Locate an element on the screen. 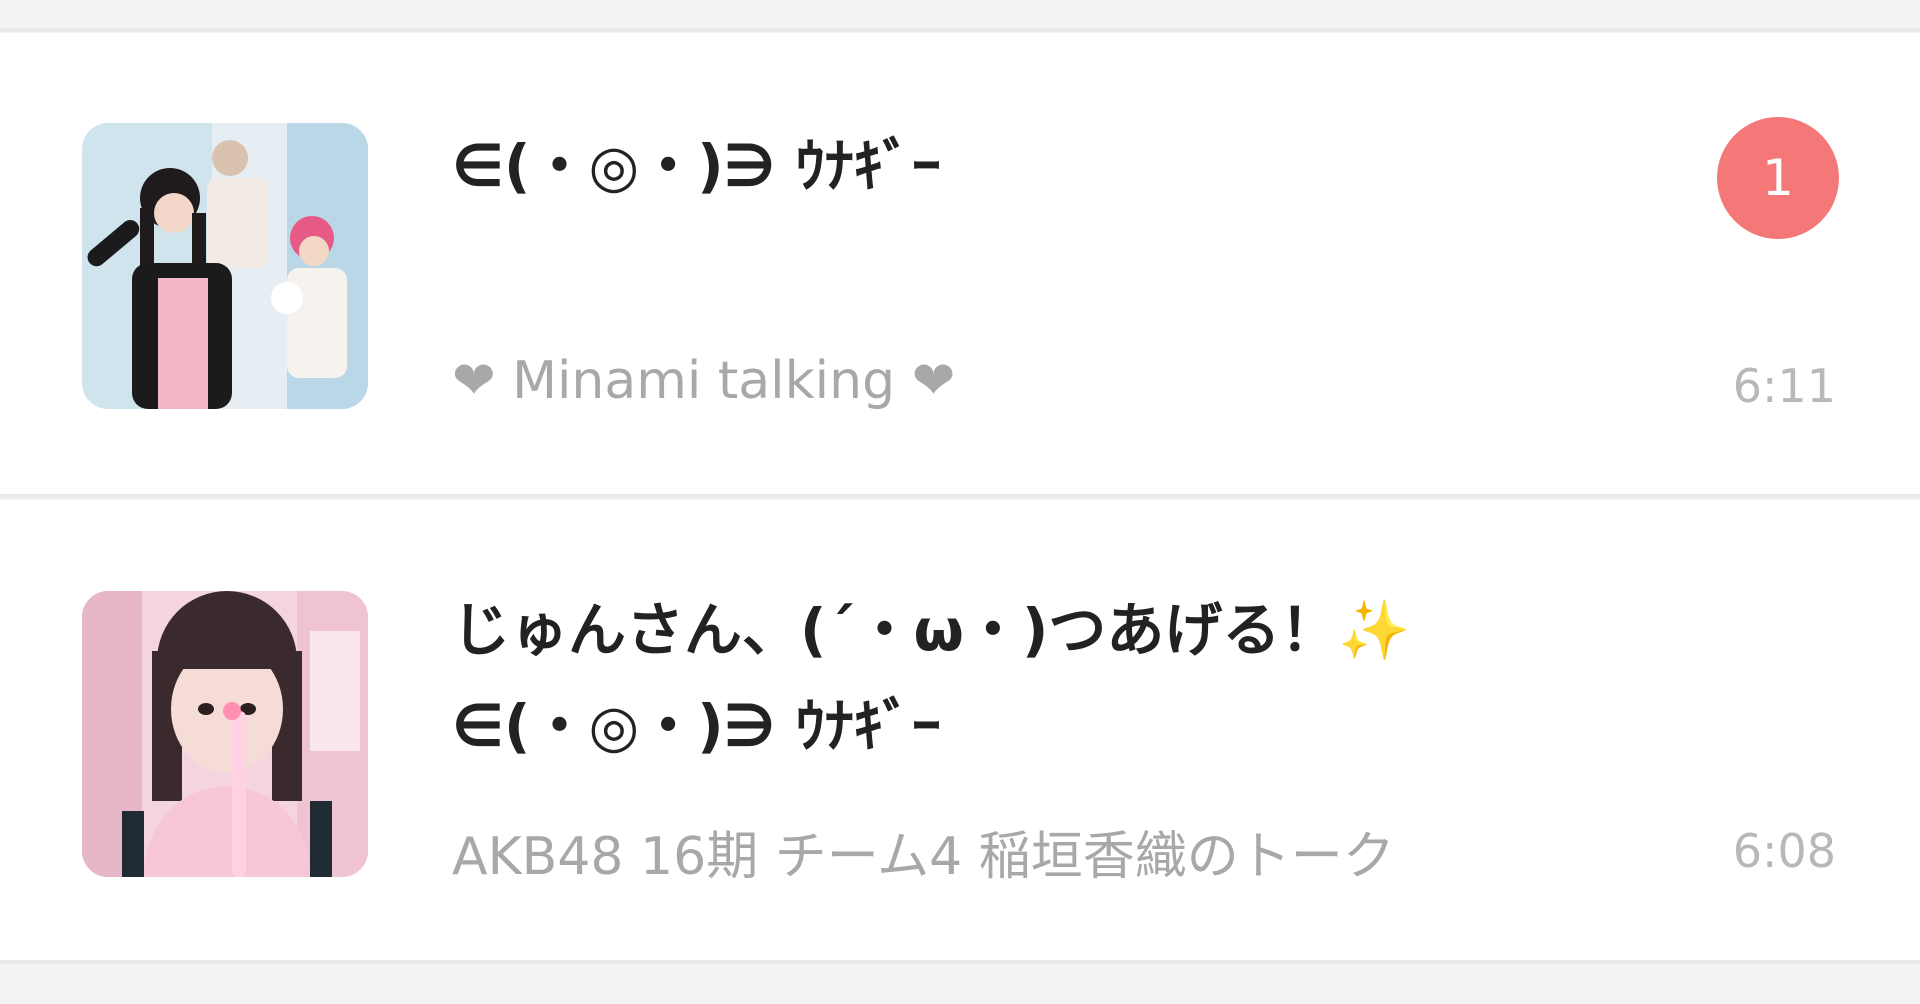  unread-badge: 1 is located at coordinates (1778, 178).